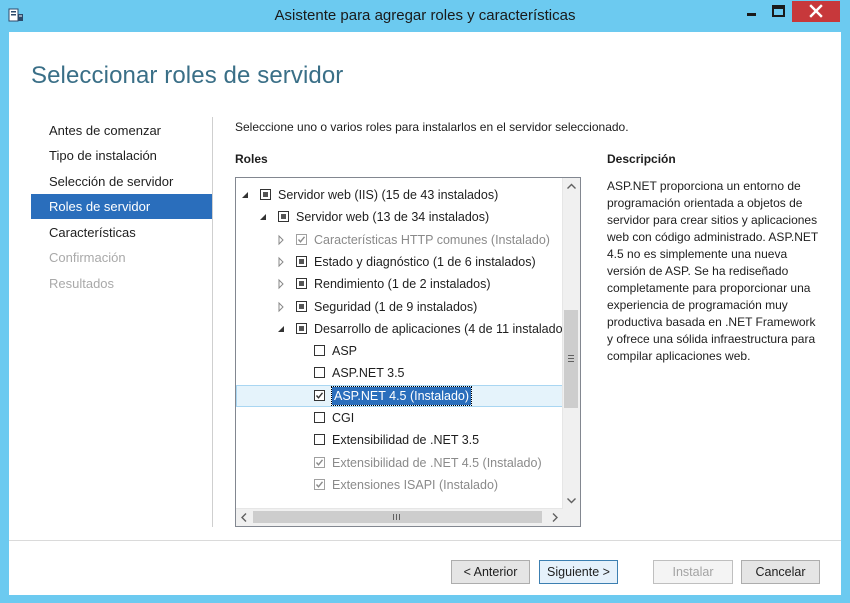  Describe the element at coordinates (571, 500) in the screenshot. I see `scroll-down-icon` at that location.